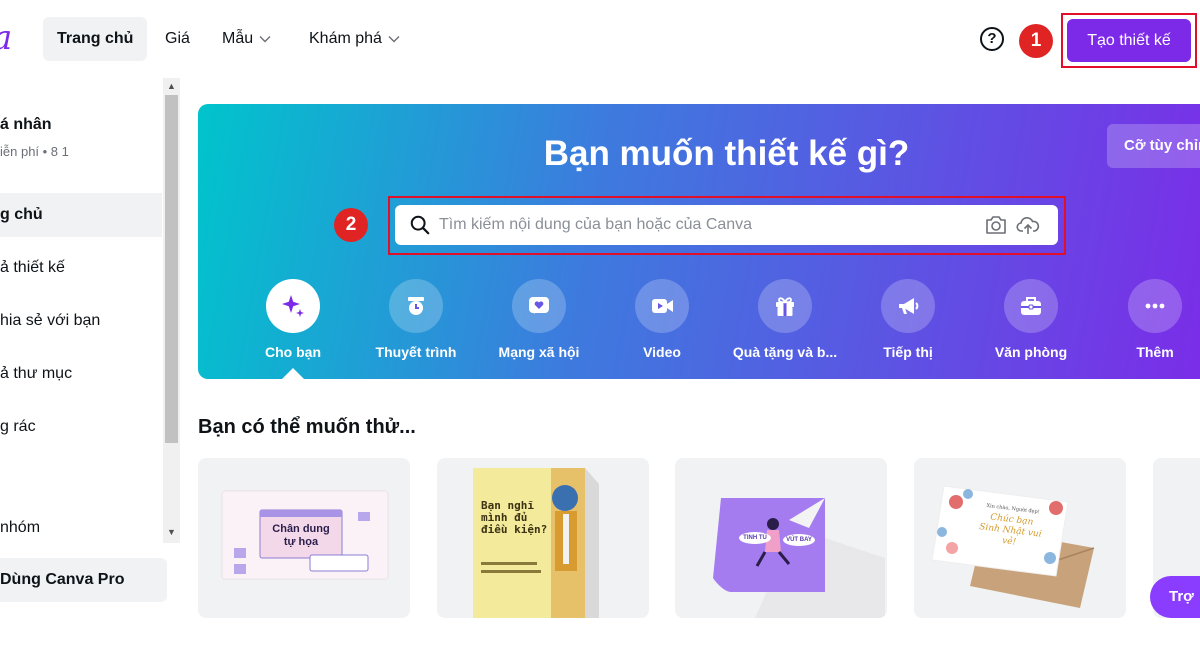  Describe the element at coordinates (908, 306) in the screenshot. I see `megaphone-icon` at that location.